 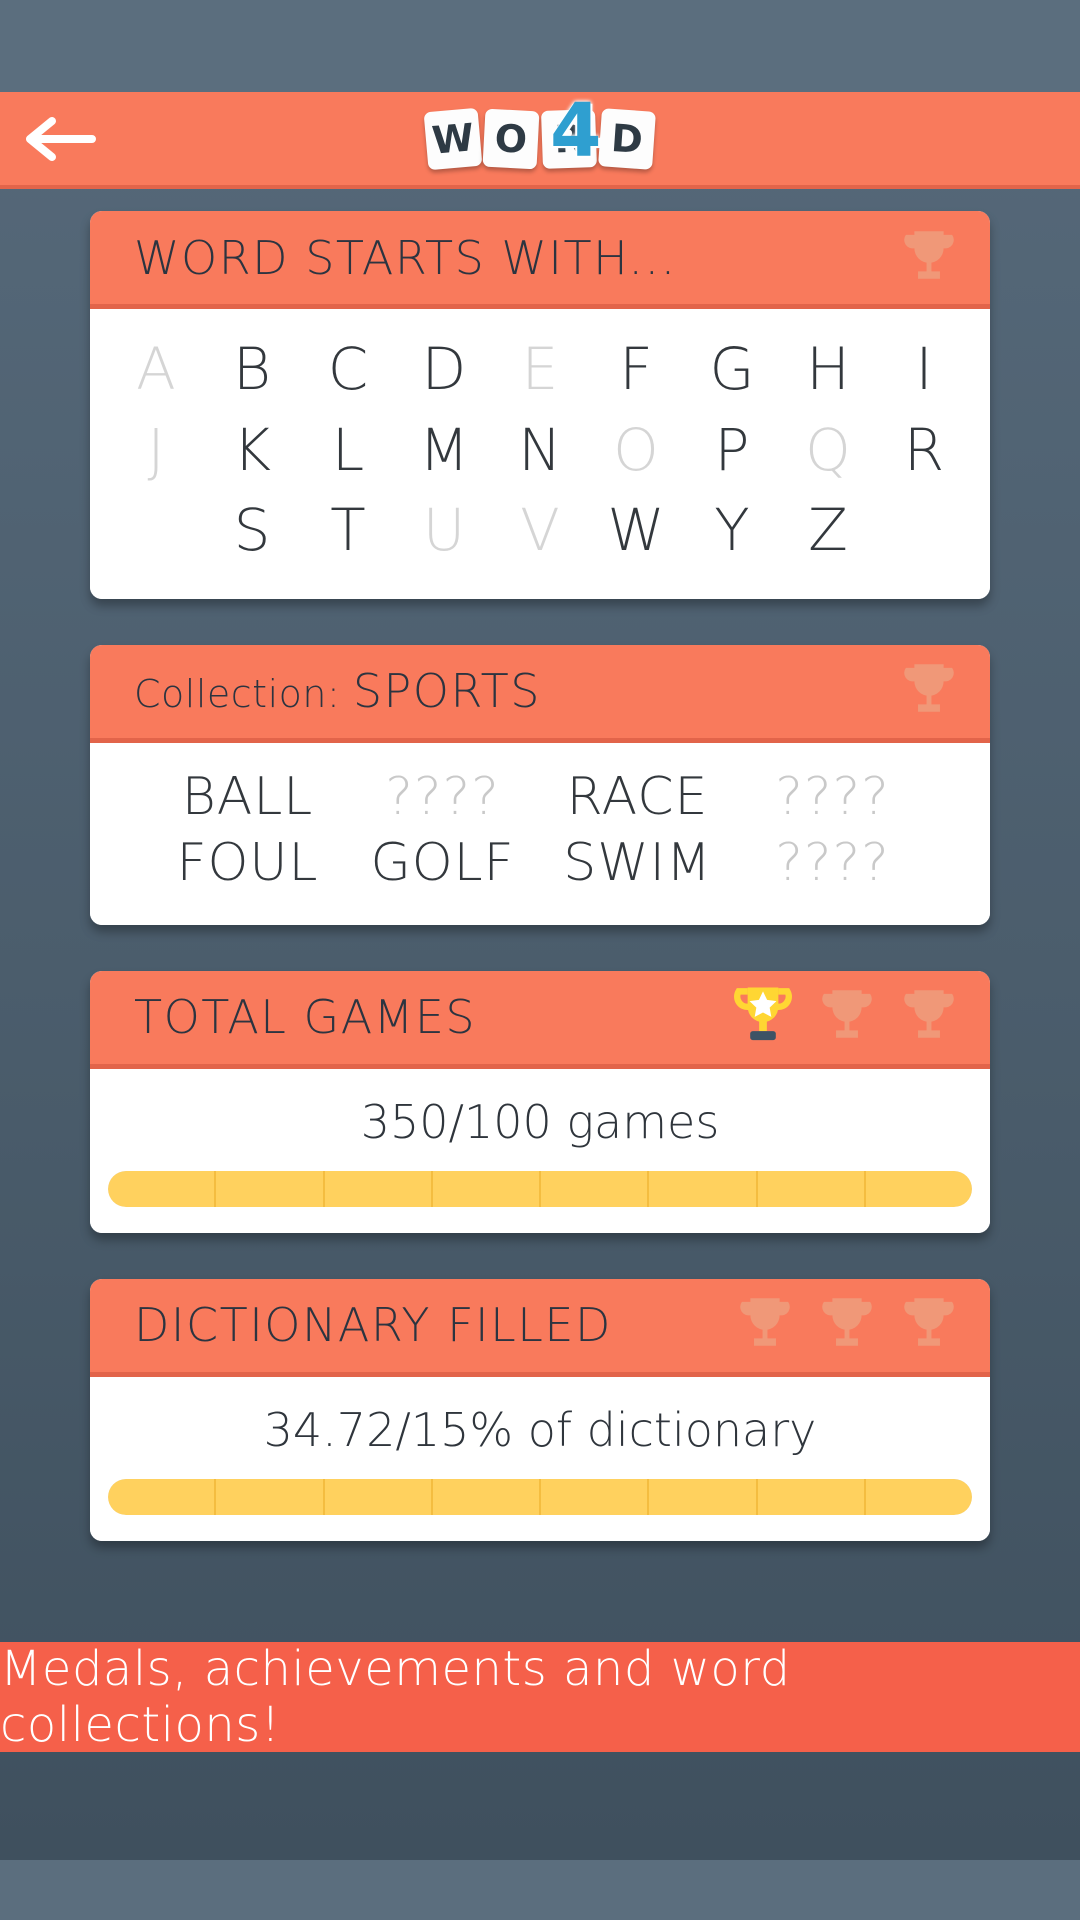 I want to click on letter-y: Y, so click(x=732, y=530).